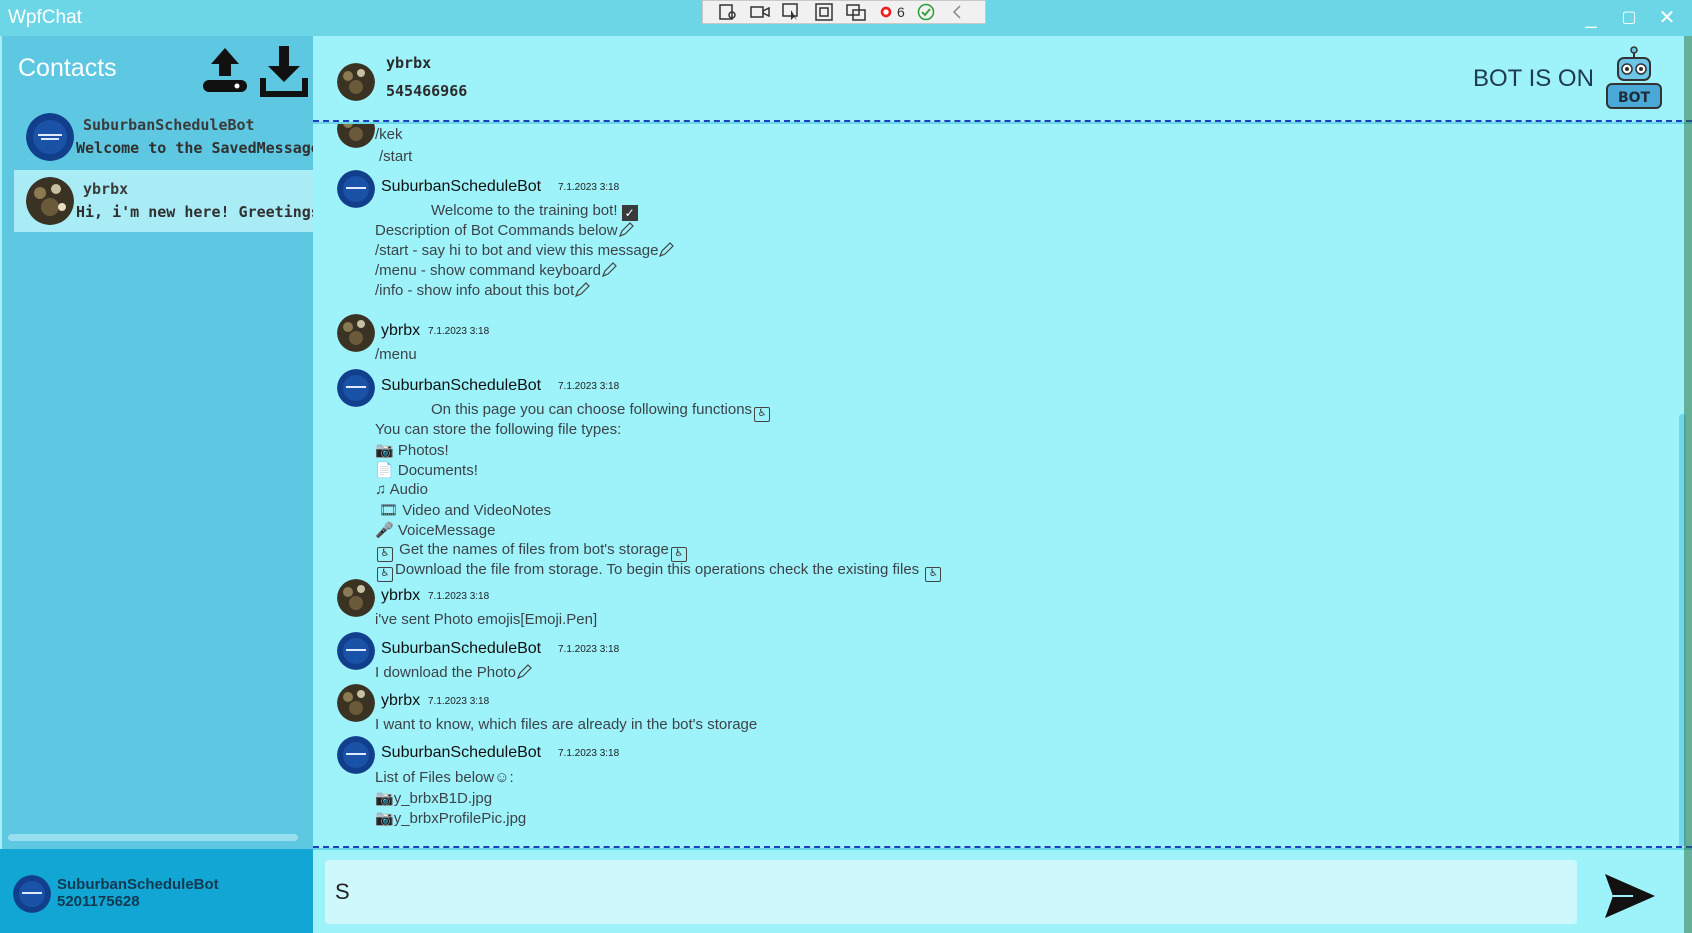 The image size is (1692, 933). I want to click on message-line: List of Files below☺:, so click(444, 777).